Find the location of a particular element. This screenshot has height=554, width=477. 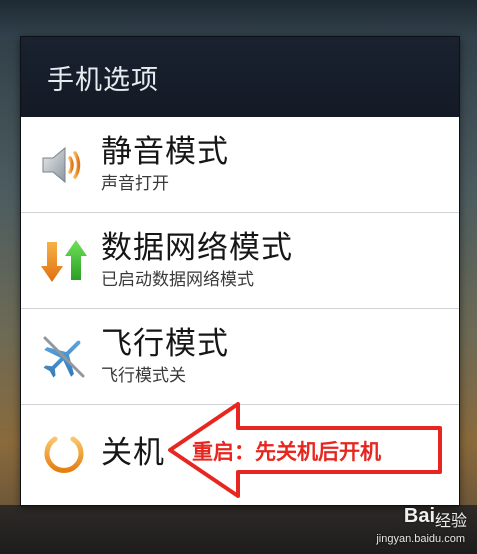

dialog-header: 手机选项 is located at coordinates (240, 77).